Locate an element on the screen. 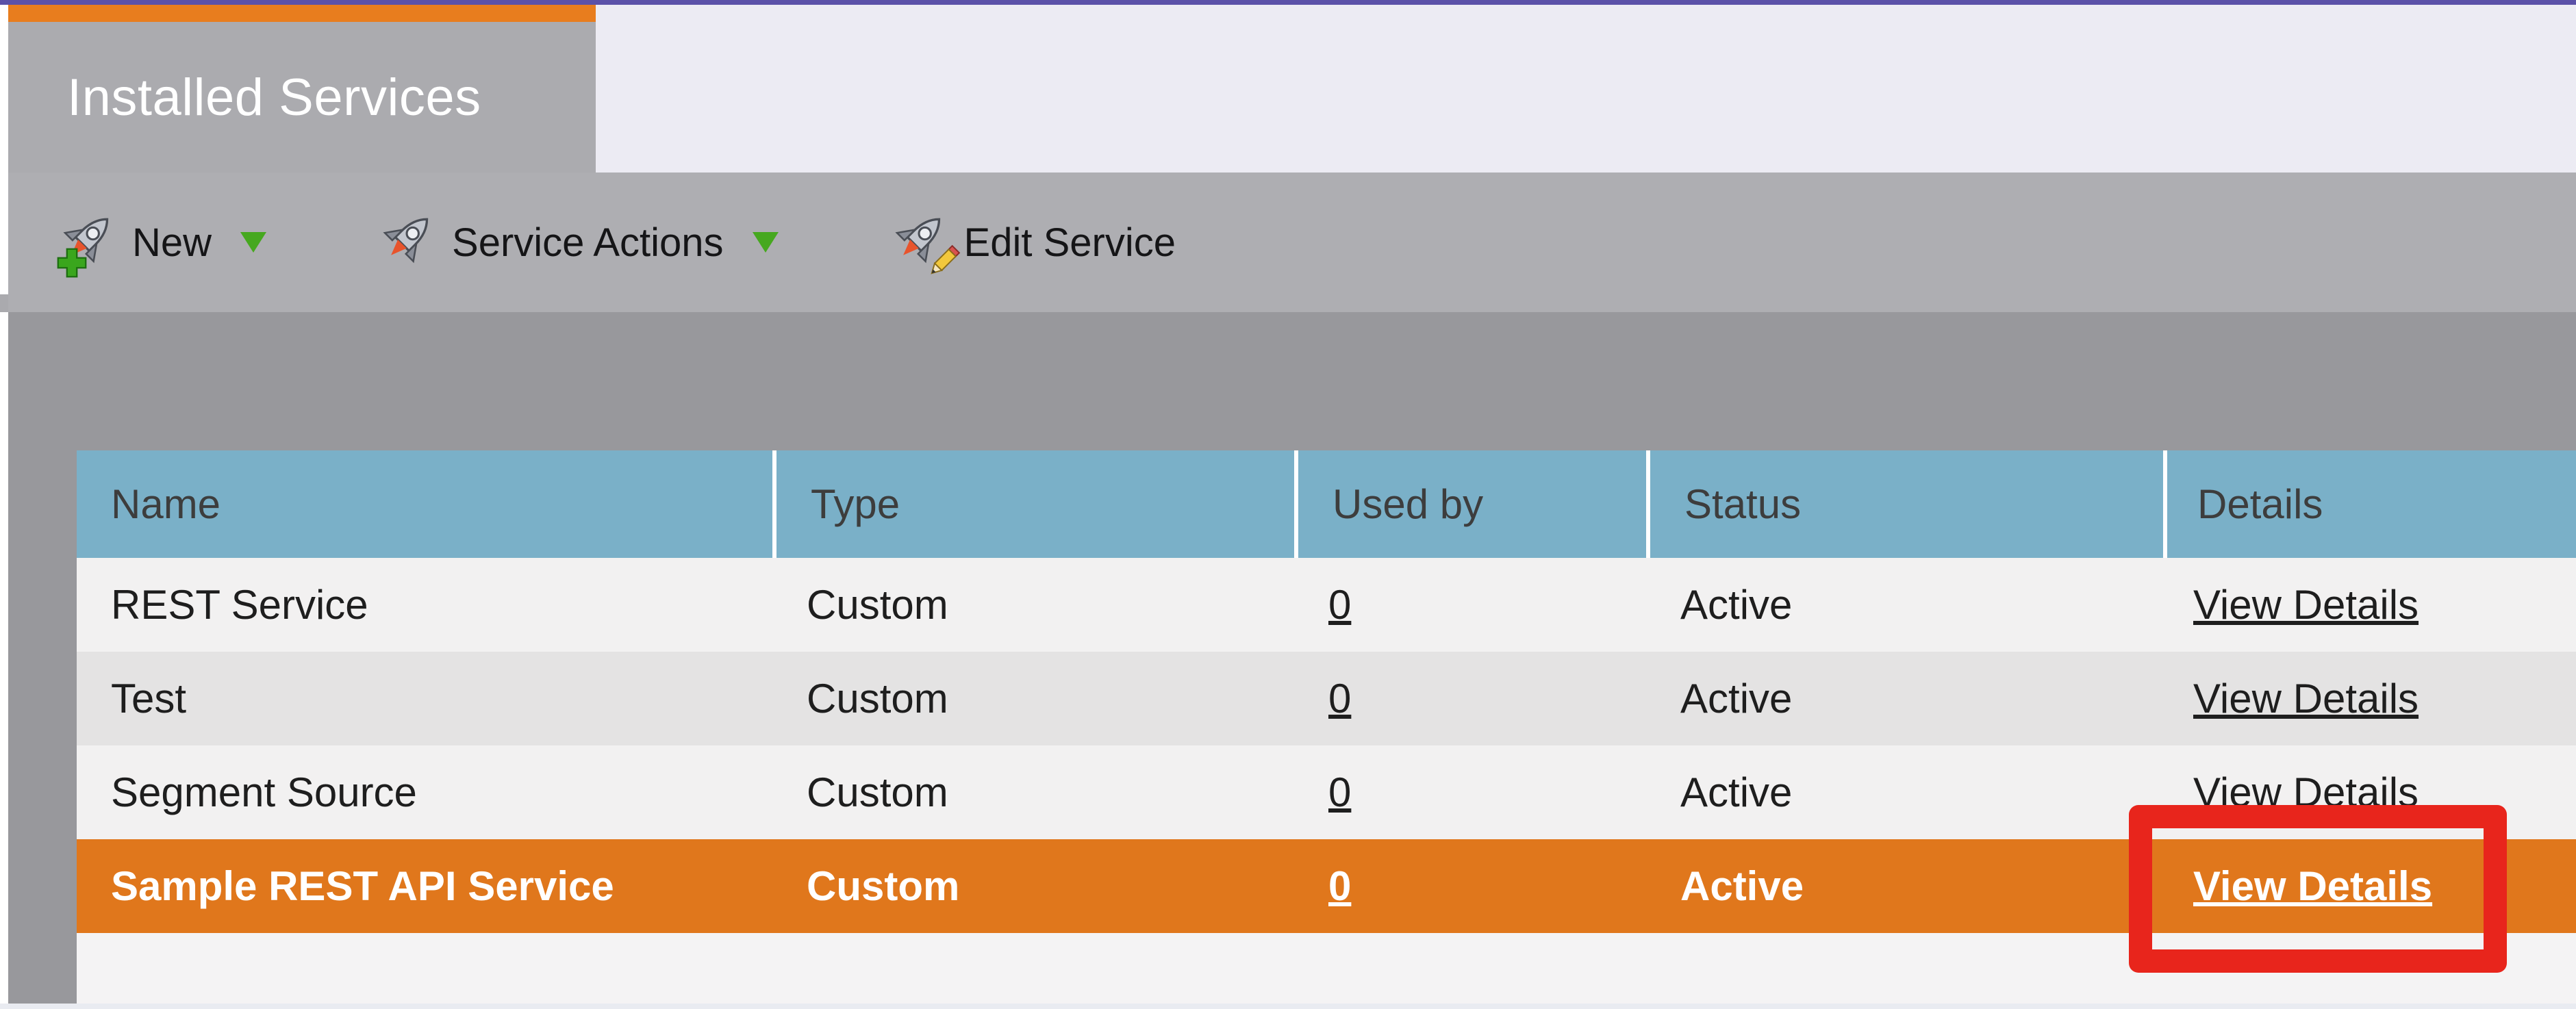 The image size is (2576, 1009). tab-installed-services: Installed Services is located at coordinates (302, 97).